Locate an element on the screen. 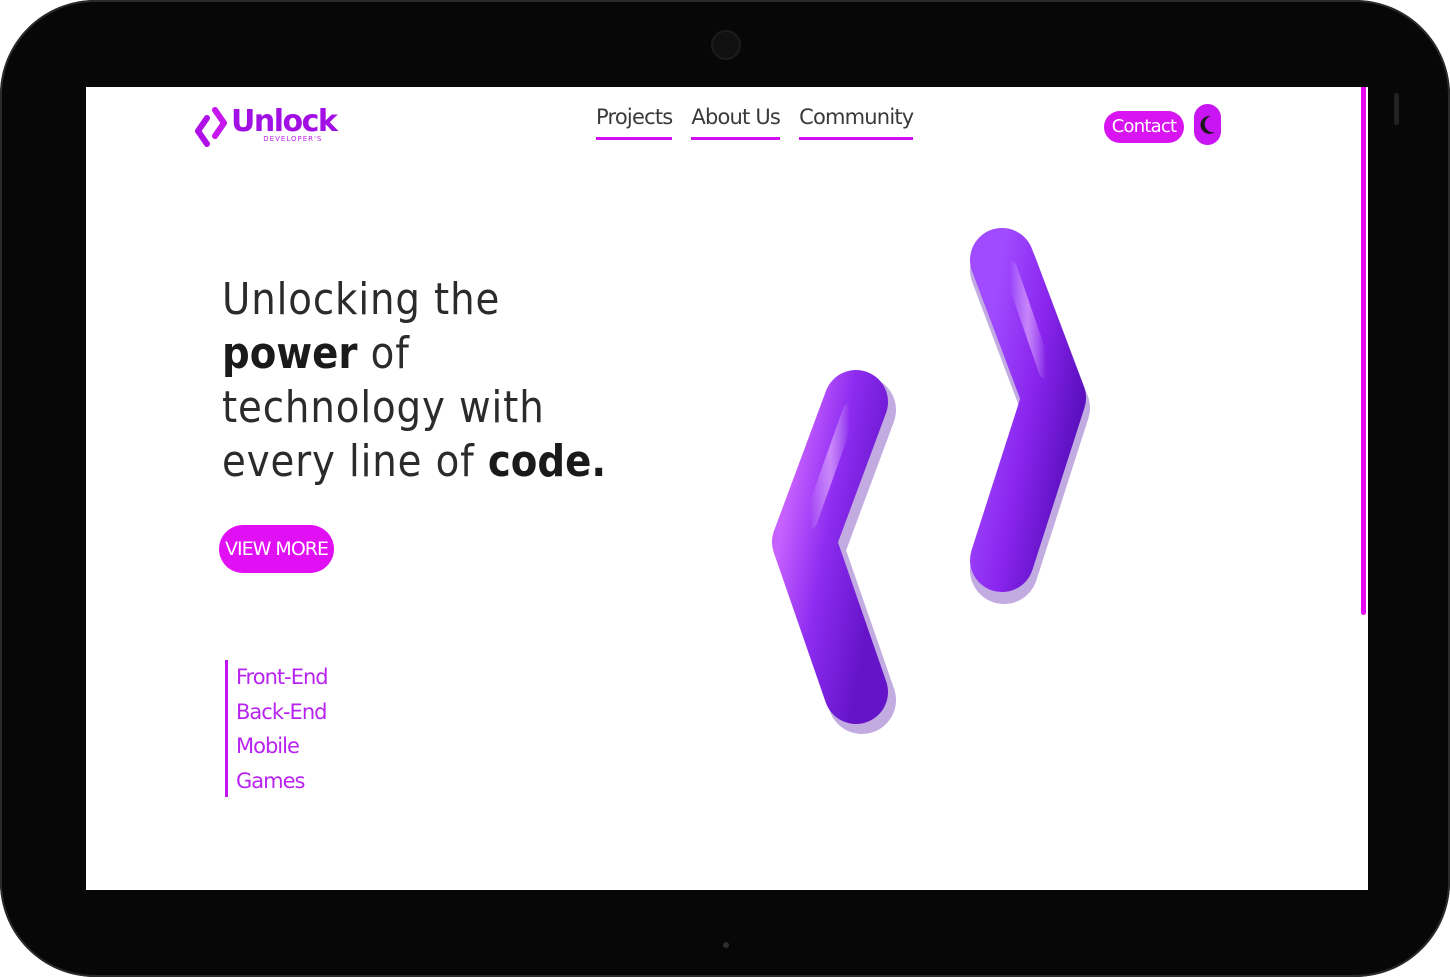  brand-tagline: DEVELOPER'S is located at coordinates (293, 139).